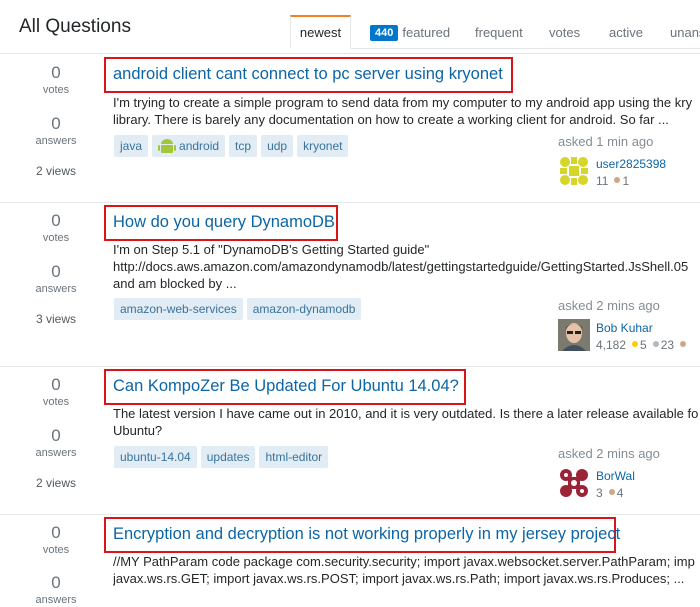 The image size is (700, 607). Describe the element at coordinates (320, 32) in the screenshot. I see `tab-newest: newest` at that location.